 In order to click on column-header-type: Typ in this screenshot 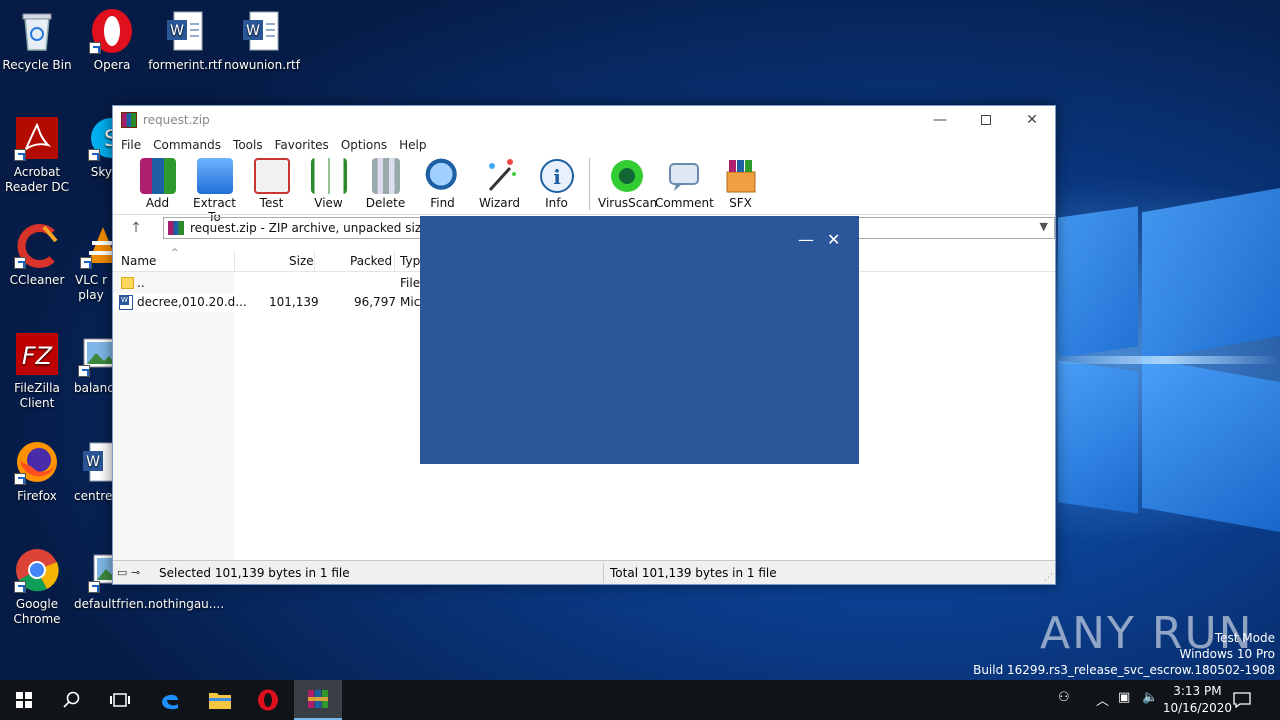, I will do `click(410, 261)`.